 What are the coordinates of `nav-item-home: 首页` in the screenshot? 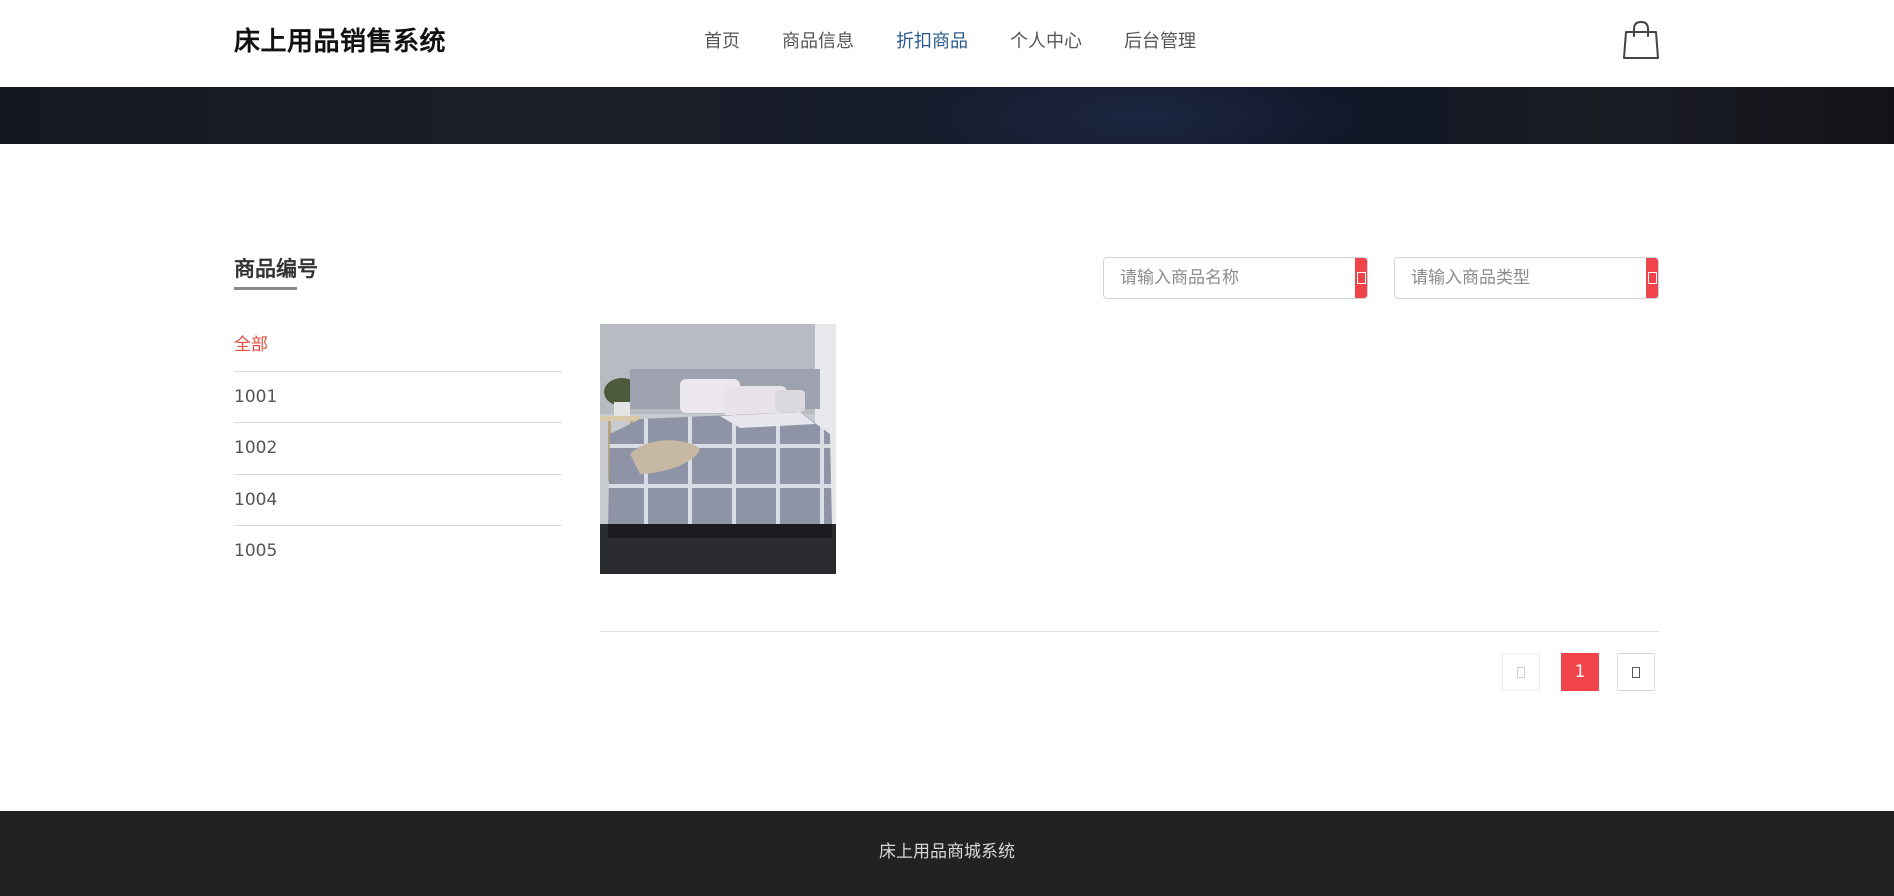 It's located at (722, 42).